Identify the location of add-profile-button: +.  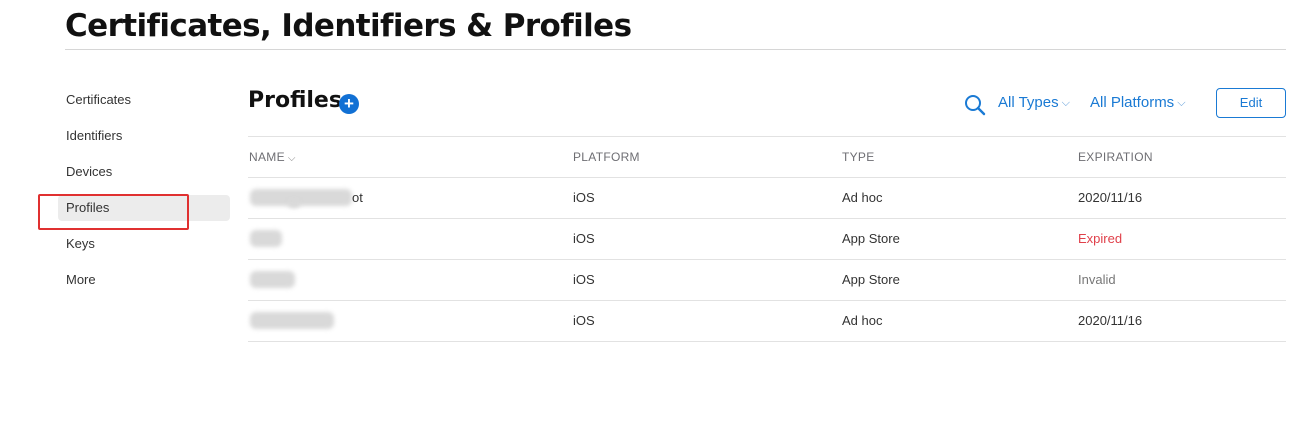
(349, 104).